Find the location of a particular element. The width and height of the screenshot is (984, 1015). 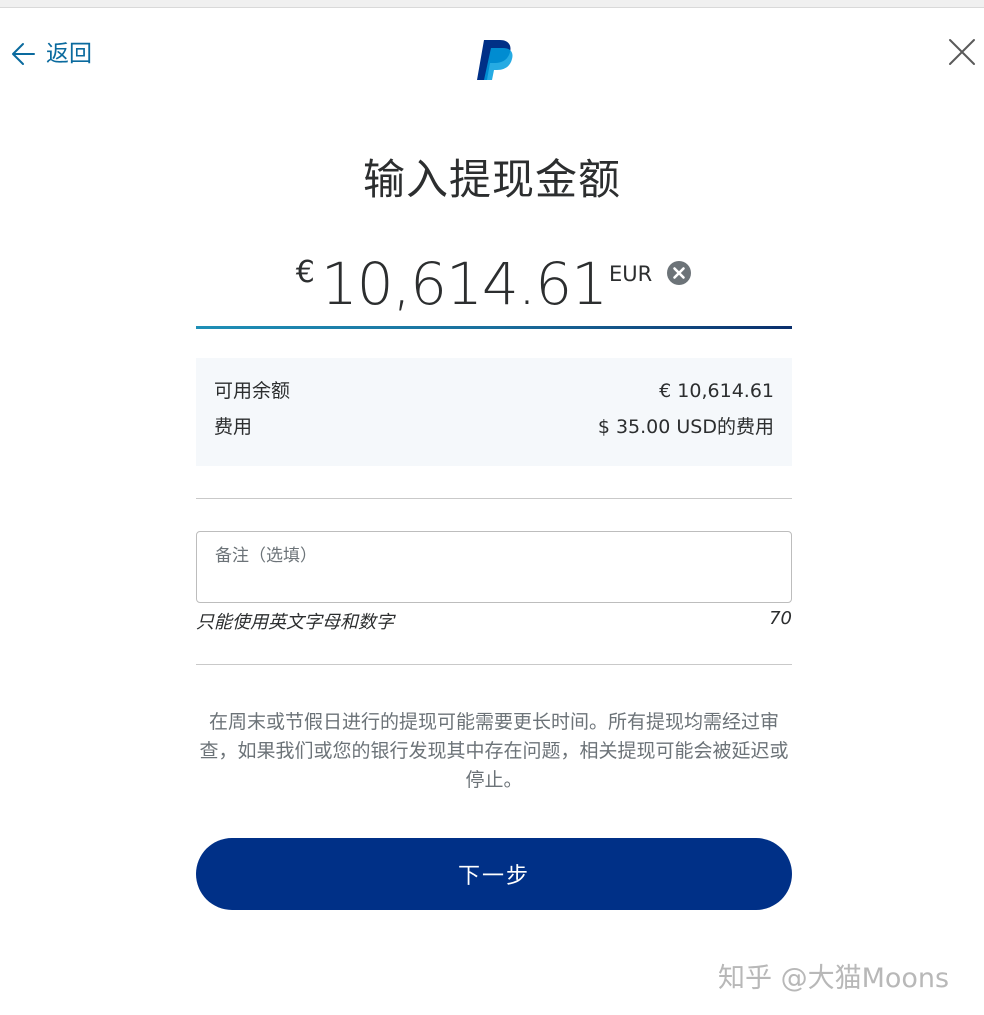

note-char-count: 70 is located at coordinates (780, 618).